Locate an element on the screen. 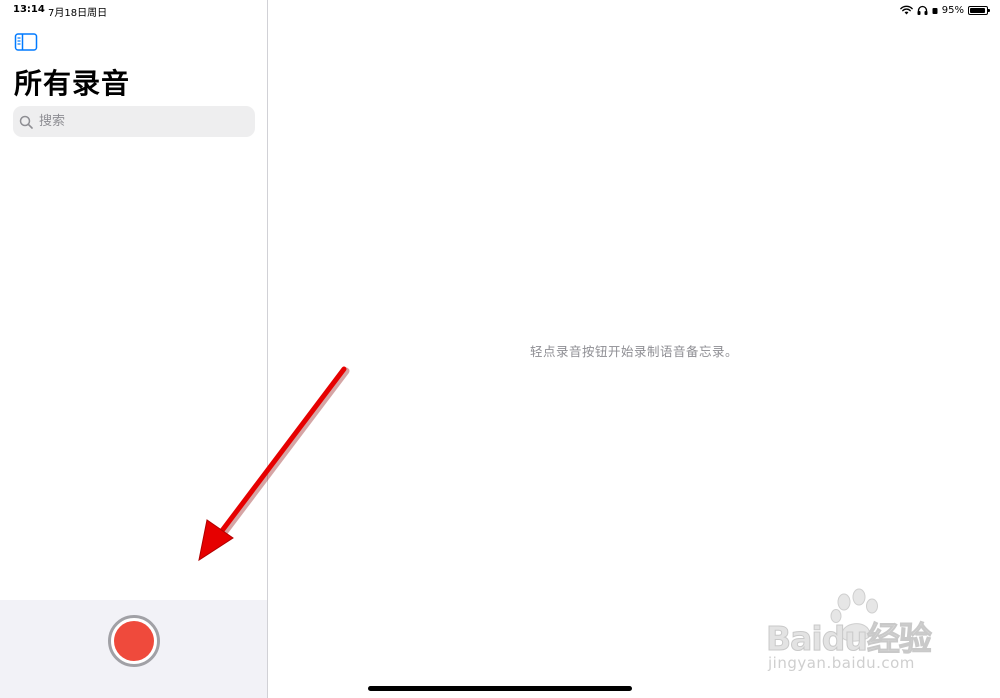 The width and height of the screenshot is (1000, 698). status-indicators: 95% is located at coordinates (944, 10).